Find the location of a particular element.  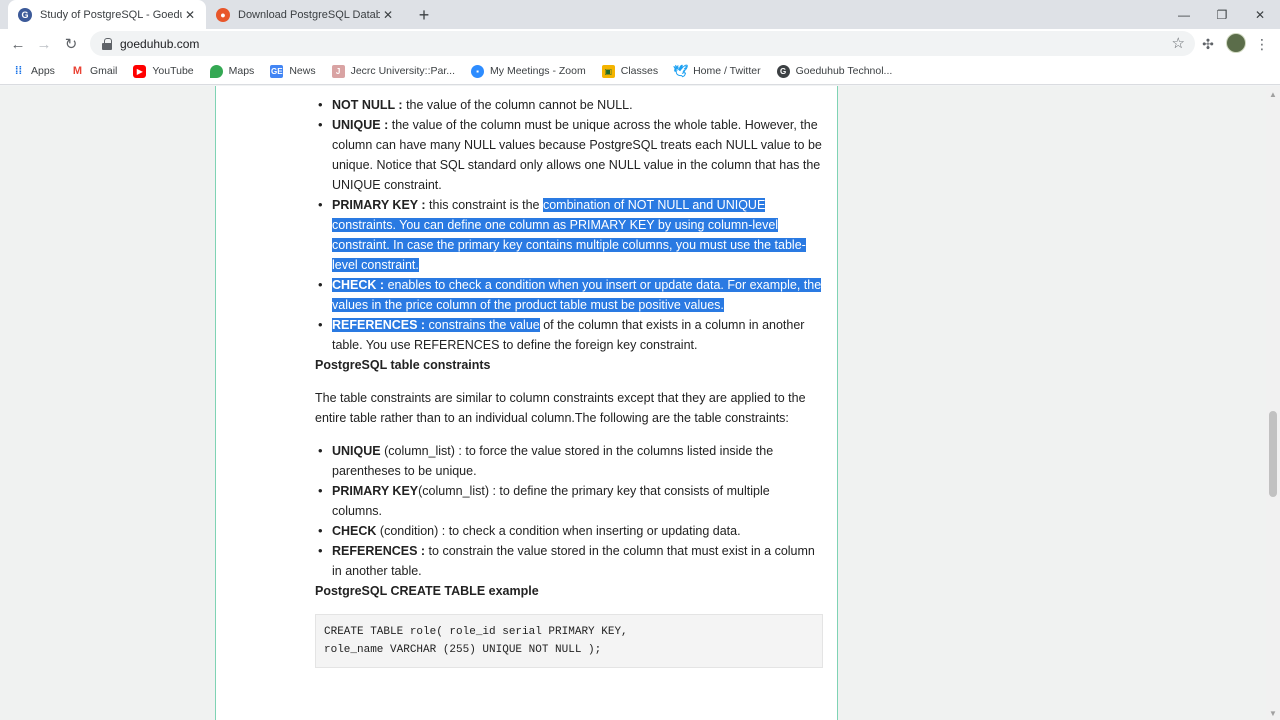

bookmark-label: My Meetings - Zoom is located at coordinates (538, 71).